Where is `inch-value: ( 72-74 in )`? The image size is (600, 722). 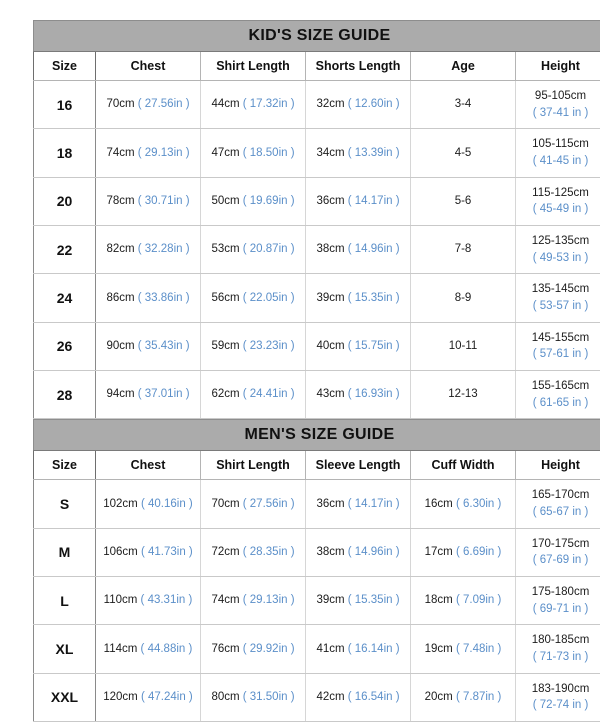
inch-value: ( 72-74 in ) is located at coordinates (559, 705).